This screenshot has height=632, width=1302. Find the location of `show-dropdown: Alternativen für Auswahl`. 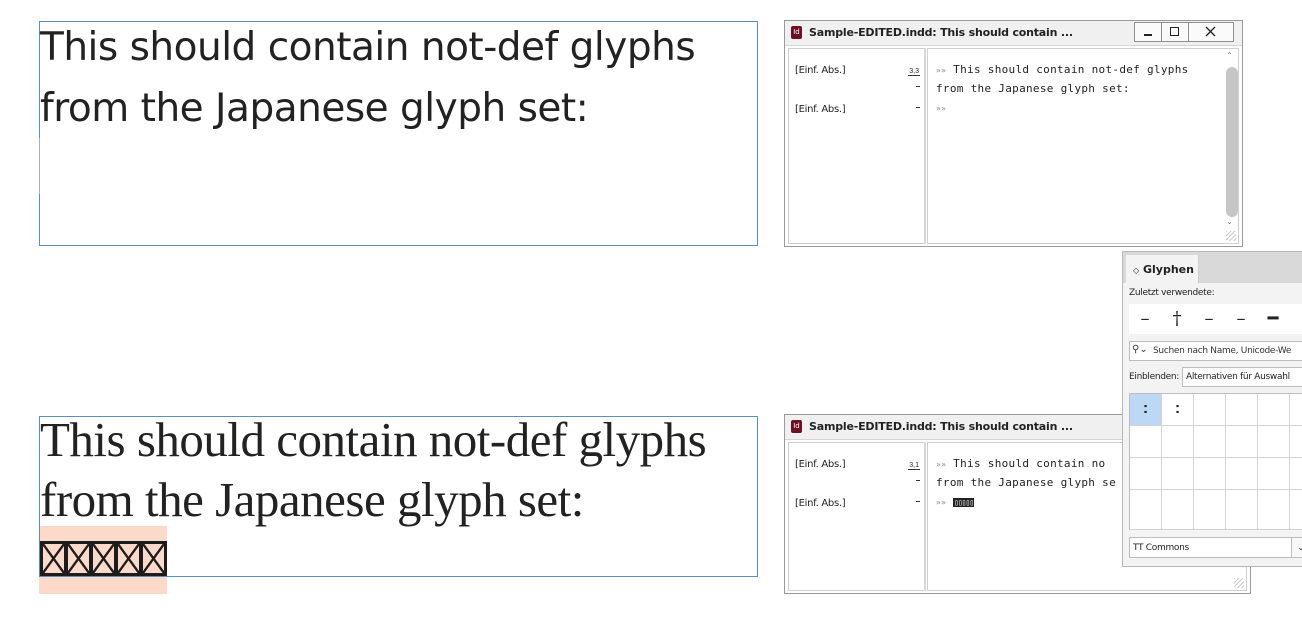

show-dropdown: Alternativen für Auswahl is located at coordinates (1242, 377).